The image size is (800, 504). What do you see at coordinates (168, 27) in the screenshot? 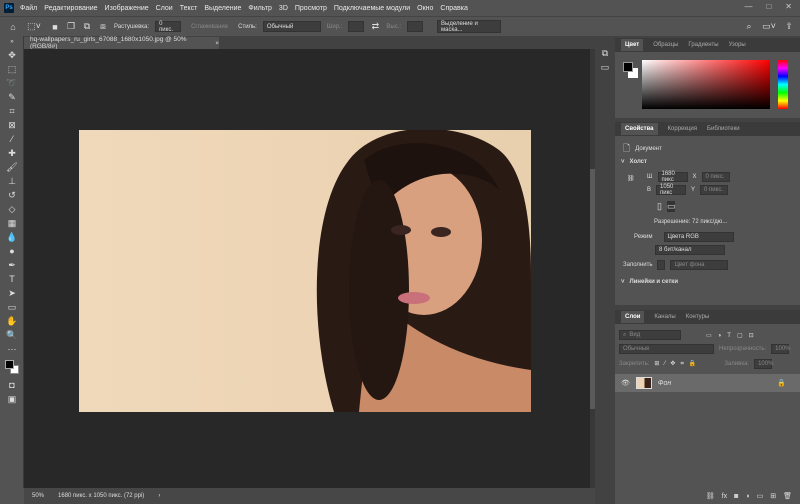
I see `feather-input: 0 пикс.` at bounding box center [168, 27].